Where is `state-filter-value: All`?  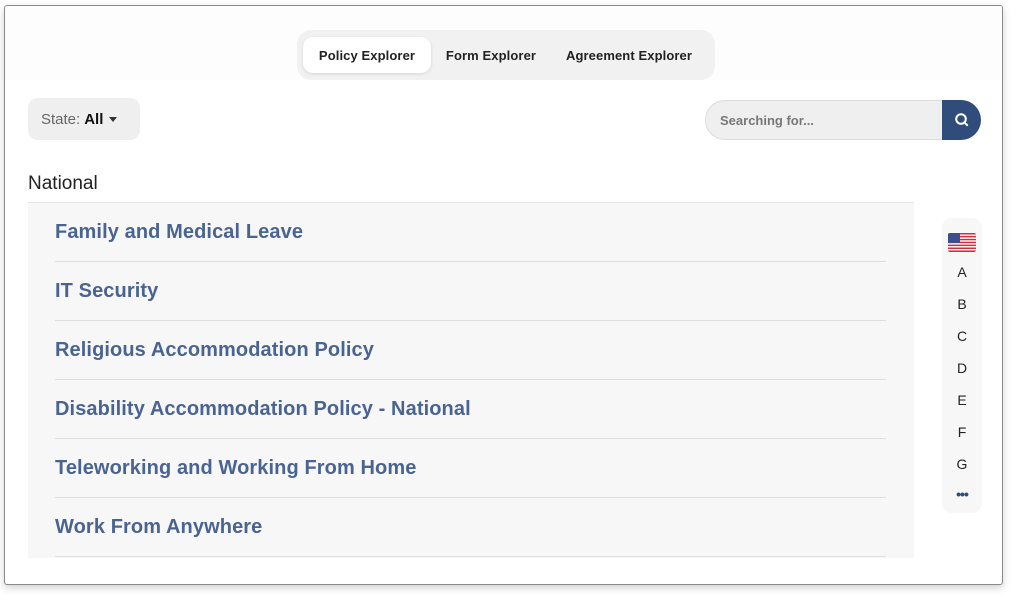
state-filter-value: All is located at coordinates (94, 119).